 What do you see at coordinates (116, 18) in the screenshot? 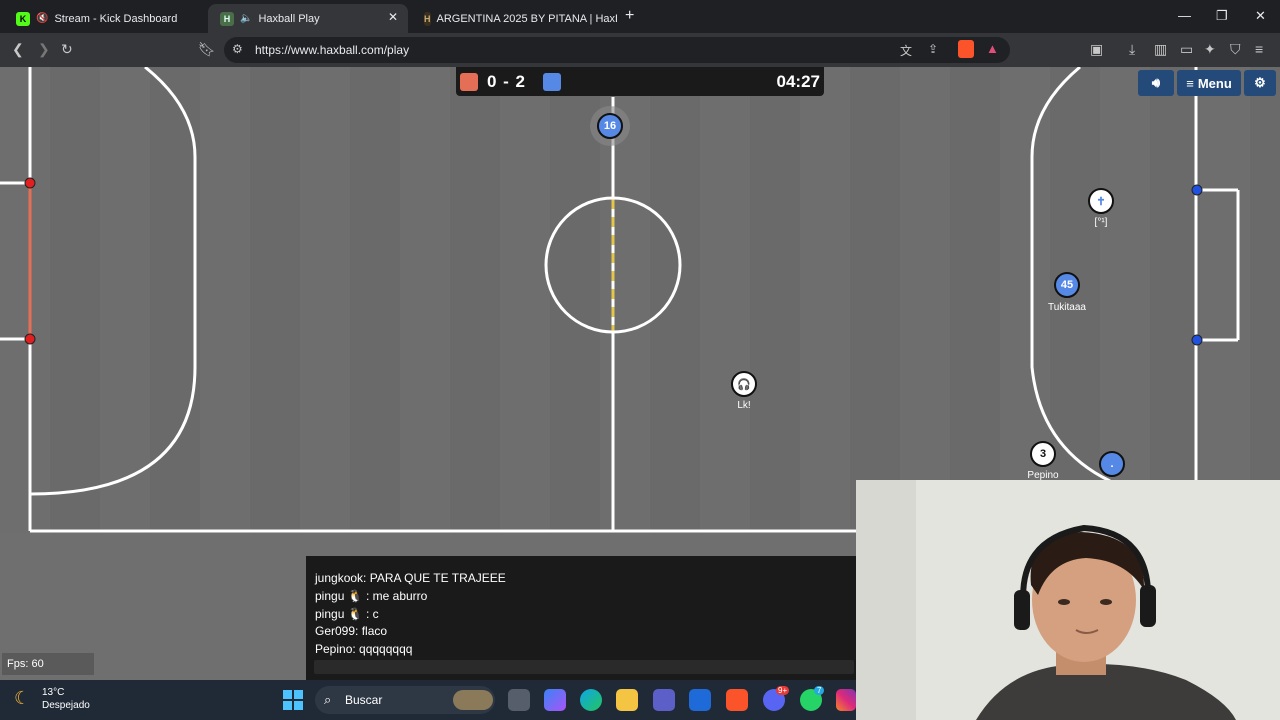
I see `tab-label: Stream - Kick Dashboard` at bounding box center [116, 18].